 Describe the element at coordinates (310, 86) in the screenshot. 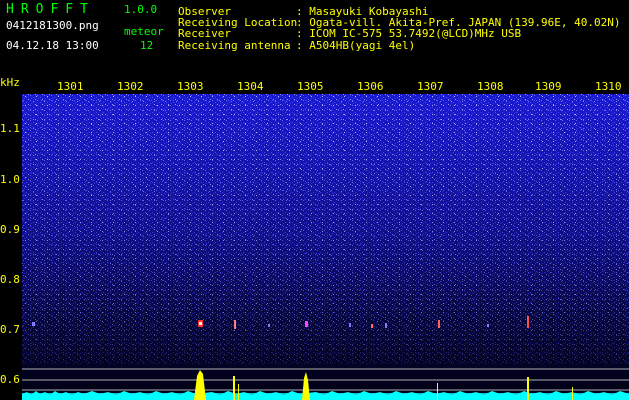

I see `x-tick-label: 1305` at that location.